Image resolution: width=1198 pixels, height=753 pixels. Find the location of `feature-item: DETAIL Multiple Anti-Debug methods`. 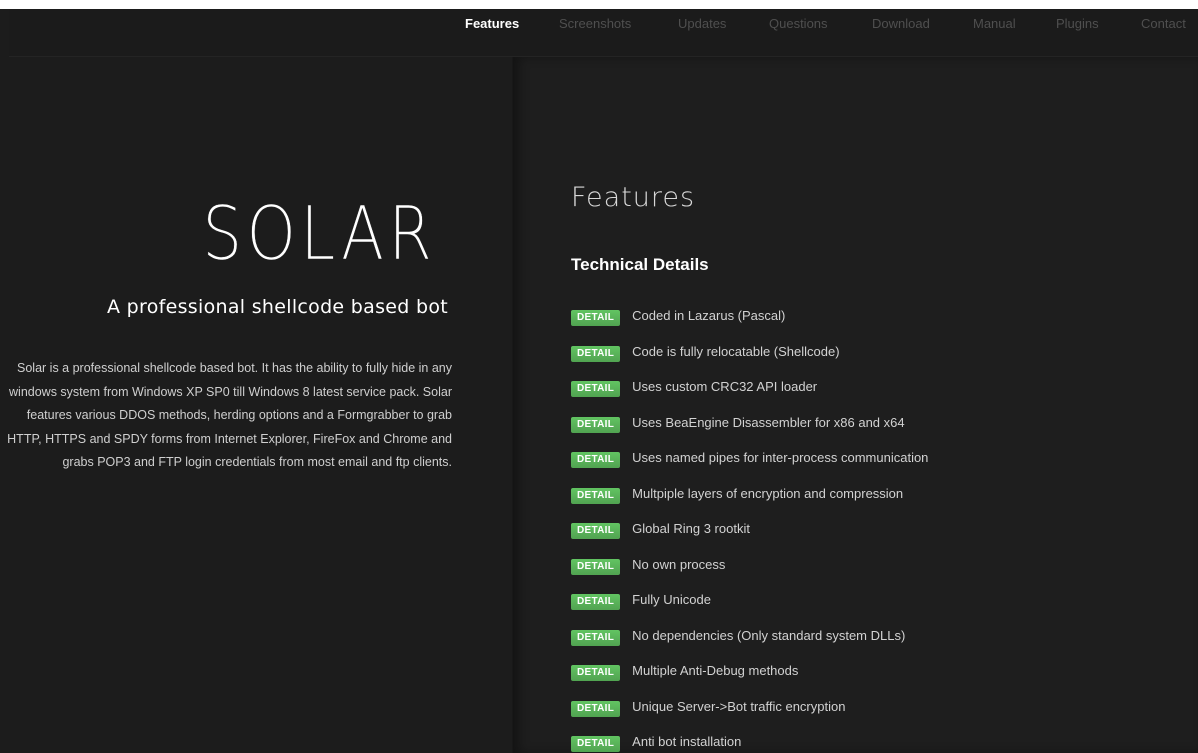

feature-item: DETAIL Multiple Anti-Debug methods is located at coordinates (749, 679).